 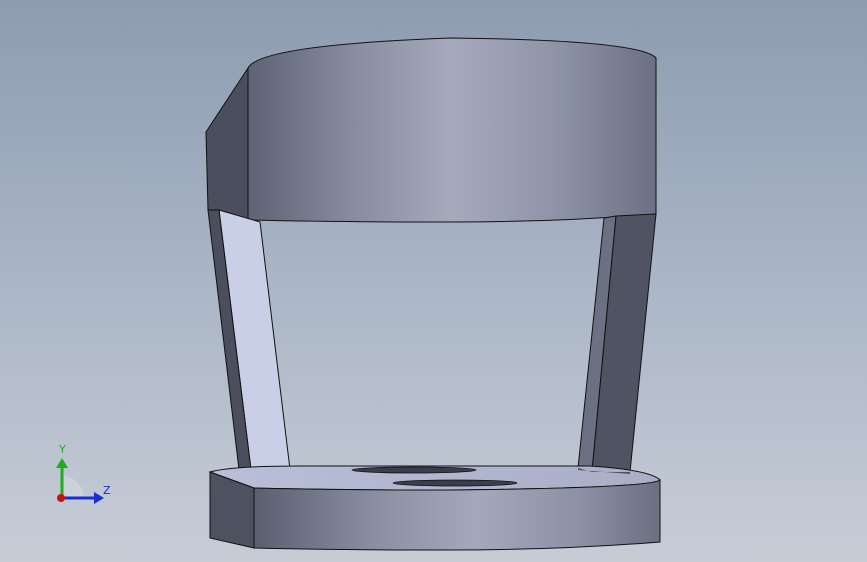 I want to click on y-axis-label: Y, so click(x=62, y=449).